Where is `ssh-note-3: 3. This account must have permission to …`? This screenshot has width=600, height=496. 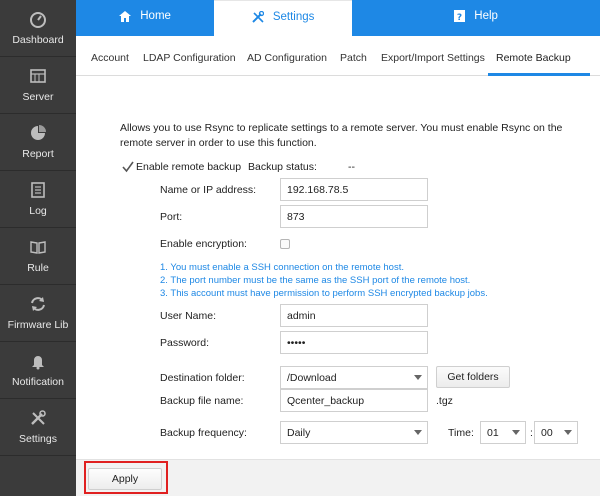 ssh-note-3: 3. This account must have permission to … is located at coordinates (324, 293).